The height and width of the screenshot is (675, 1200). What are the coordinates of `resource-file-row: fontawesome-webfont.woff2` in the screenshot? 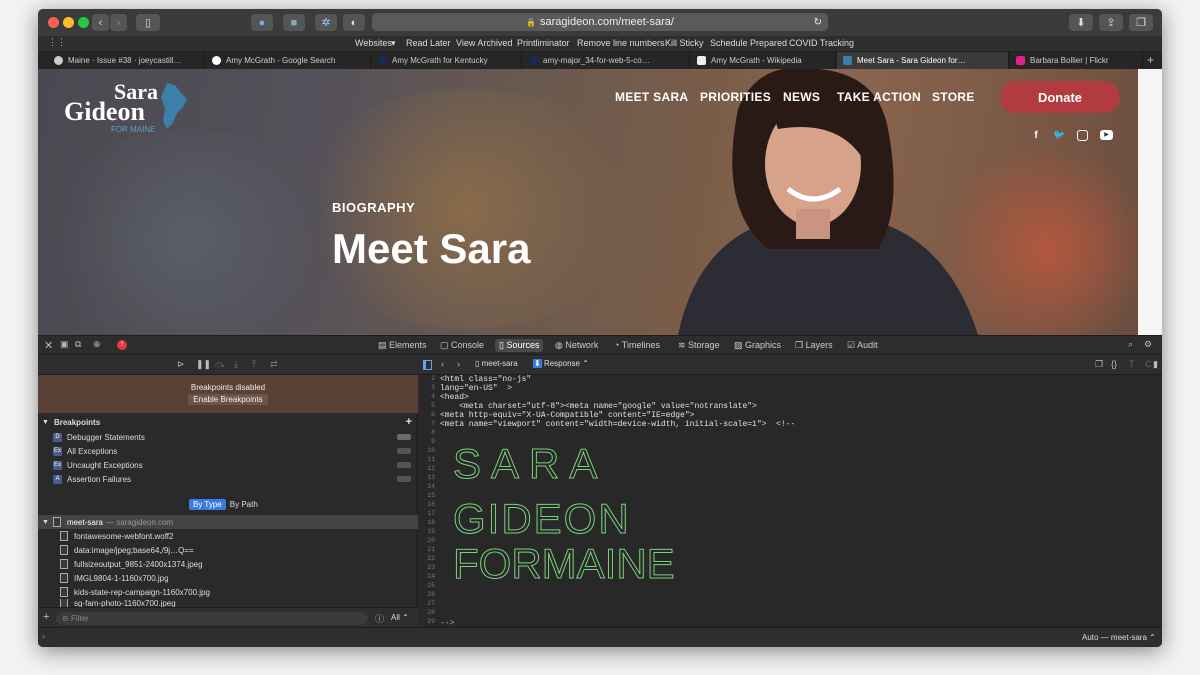 It's located at (228, 536).